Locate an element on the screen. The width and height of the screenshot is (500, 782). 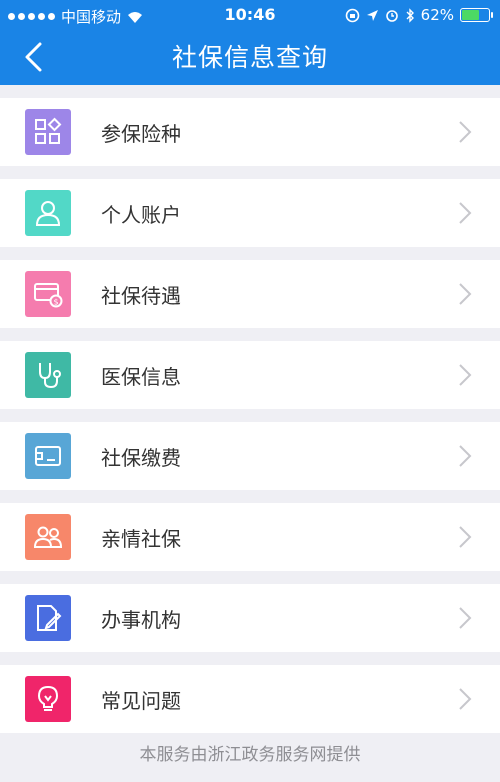
menu-item-label: 常见问题 is located at coordinates (141, 700).